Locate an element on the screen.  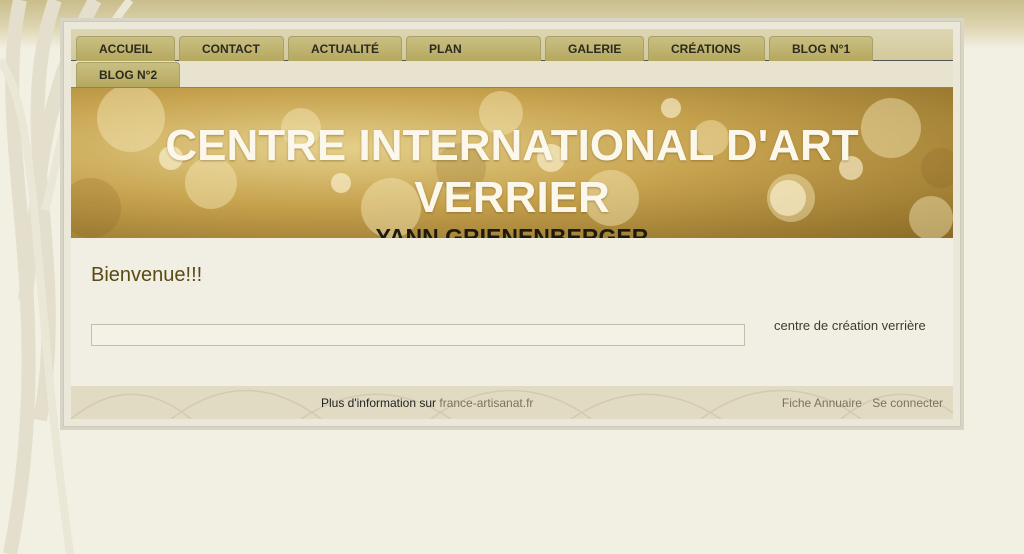
tab-creations: CRÉATIONS is located at coordinates (706, 48).